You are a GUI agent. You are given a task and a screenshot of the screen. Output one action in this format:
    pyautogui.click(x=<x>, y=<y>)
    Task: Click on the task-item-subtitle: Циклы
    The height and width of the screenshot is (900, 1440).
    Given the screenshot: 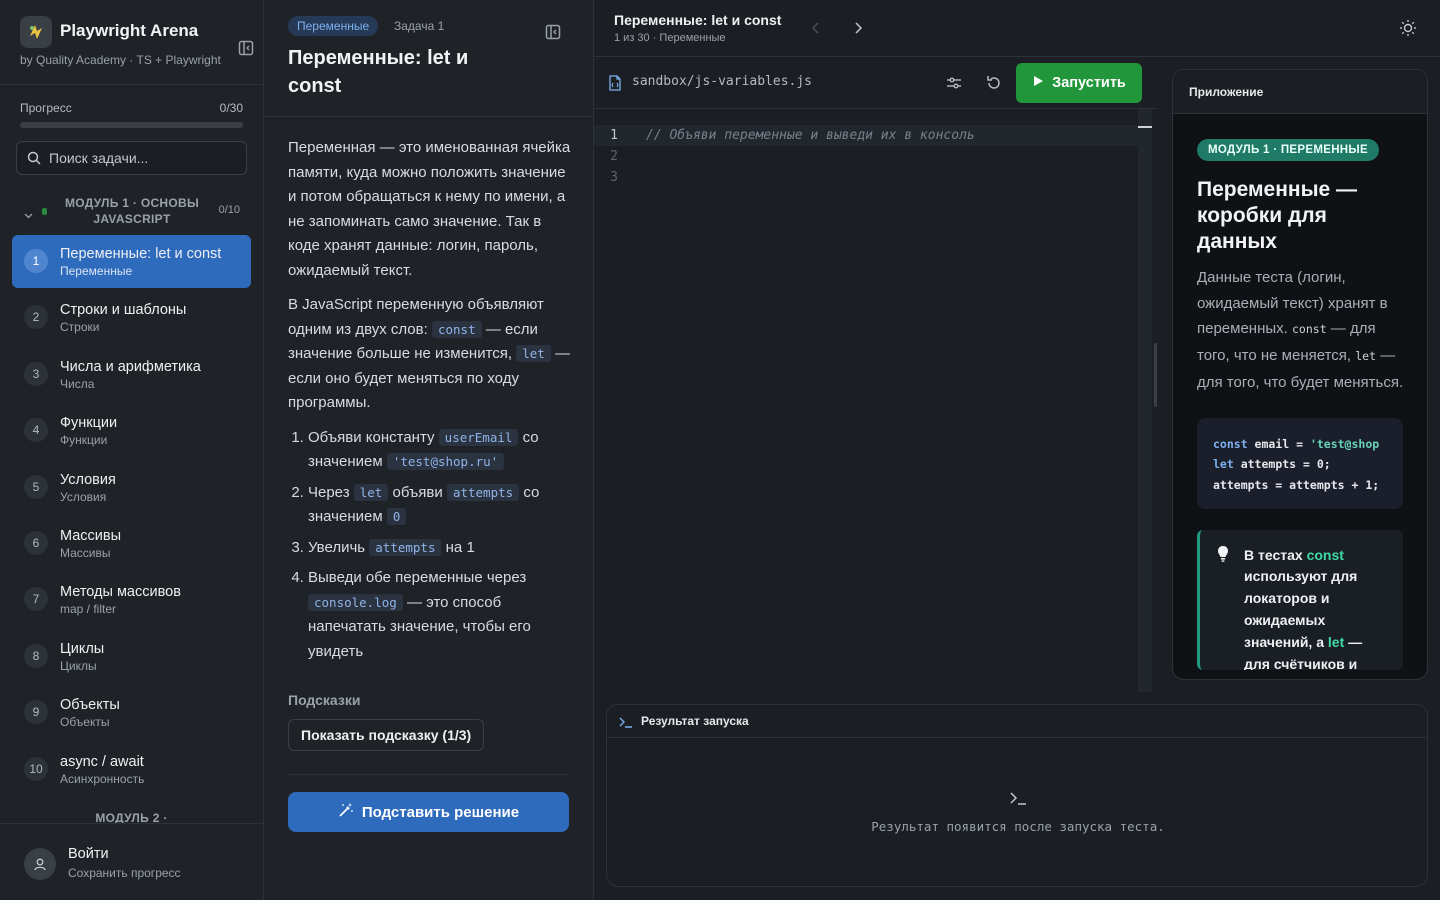 What is the action you would take?
    pyautogui.click(x=78, y=665)
    